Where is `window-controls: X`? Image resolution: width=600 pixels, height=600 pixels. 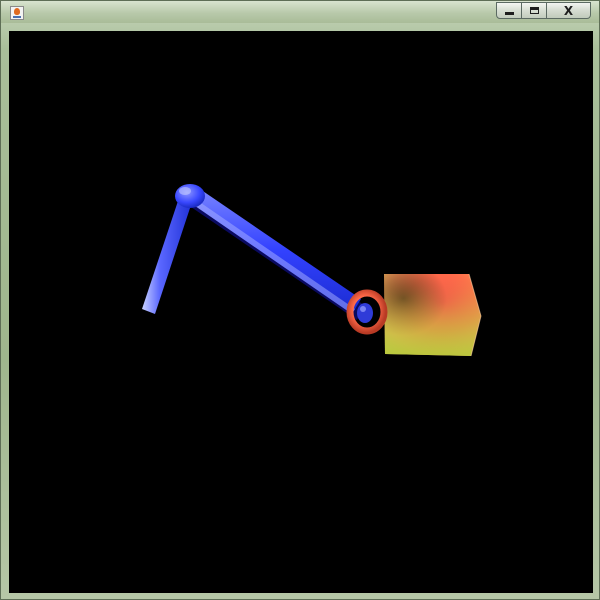
window-controls: X is located at coordinates (543, 11).